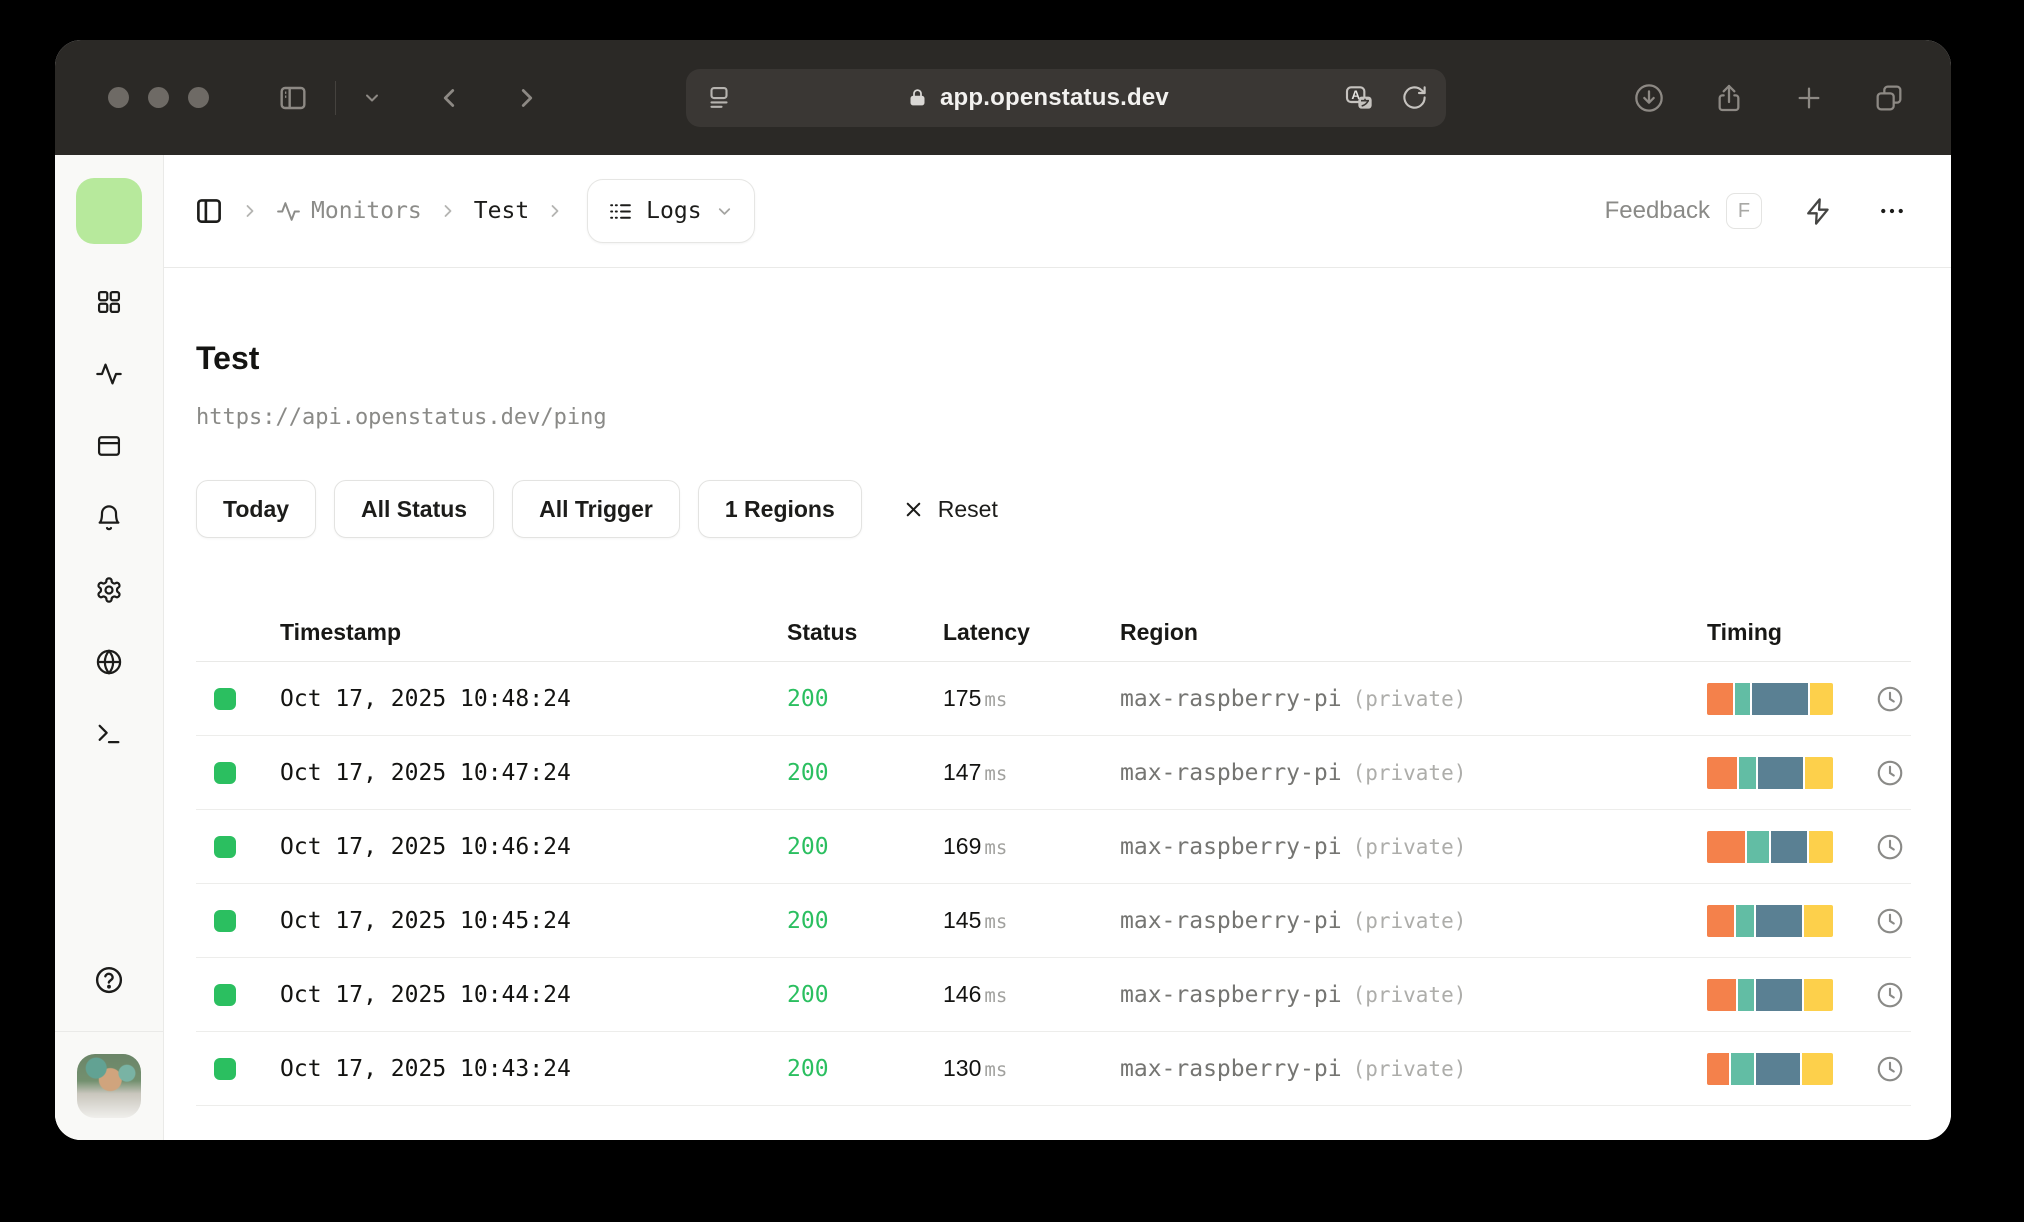 Image resolution: width=2024 pixels, height=1222 pixels. I want to click on page-title: Test, so click(228, 358).